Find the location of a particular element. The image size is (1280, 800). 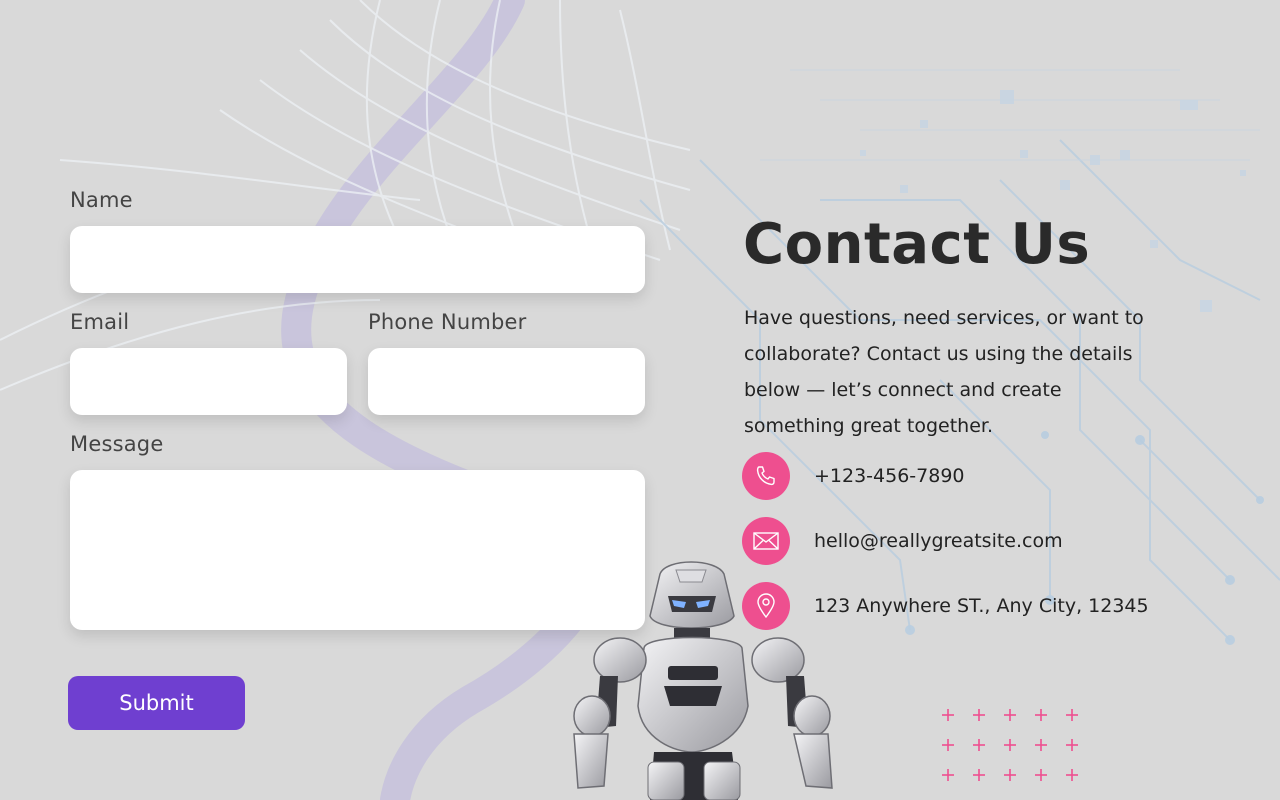

phone-label: Phone Number is located at coordinates (447, 322).